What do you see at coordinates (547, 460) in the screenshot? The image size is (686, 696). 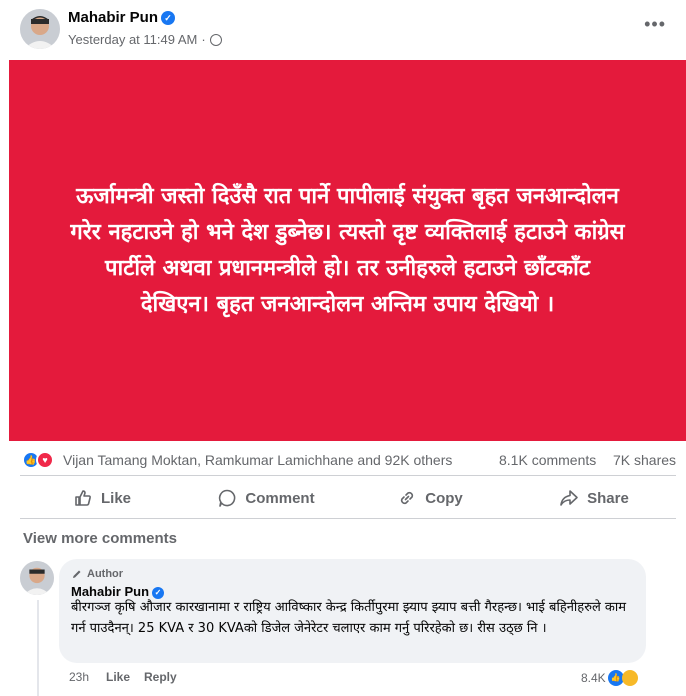 I see `comments-count: 8.1K comments` at bounding box center [547, 460].